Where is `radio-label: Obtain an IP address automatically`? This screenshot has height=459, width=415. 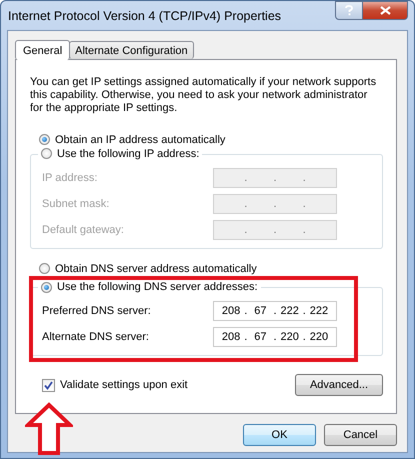 radio-label: Obtain an IP address automatically is located at coordinates (140, 140).